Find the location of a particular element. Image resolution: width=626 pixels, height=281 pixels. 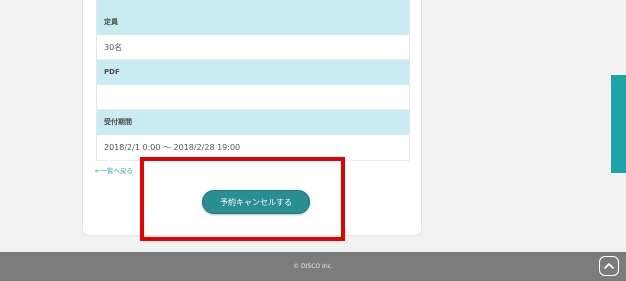

capacity-label: 定員 is located at coordinates (253, 17).